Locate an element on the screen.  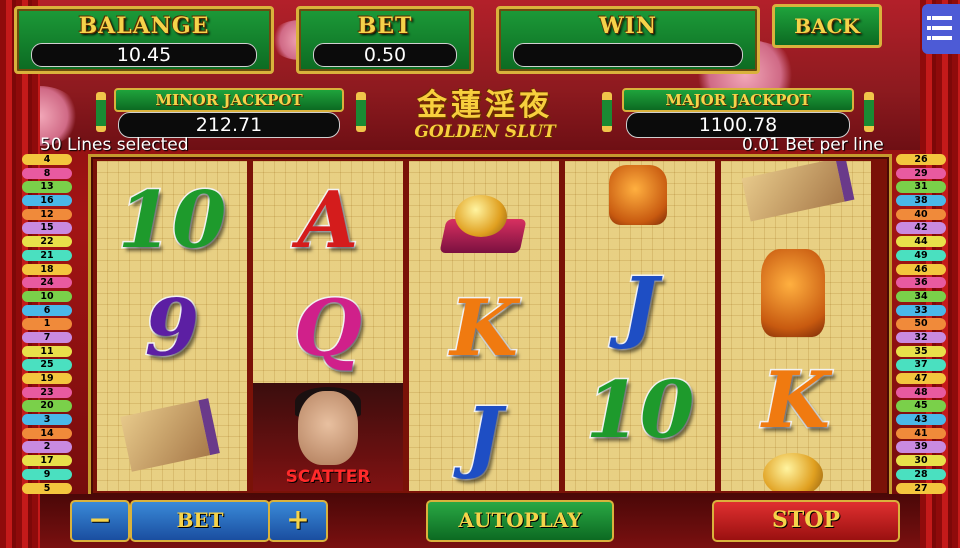
major-jackpot-panel: MAJOR JACKPOT 1100.78 is located at coordinates (738, 114).